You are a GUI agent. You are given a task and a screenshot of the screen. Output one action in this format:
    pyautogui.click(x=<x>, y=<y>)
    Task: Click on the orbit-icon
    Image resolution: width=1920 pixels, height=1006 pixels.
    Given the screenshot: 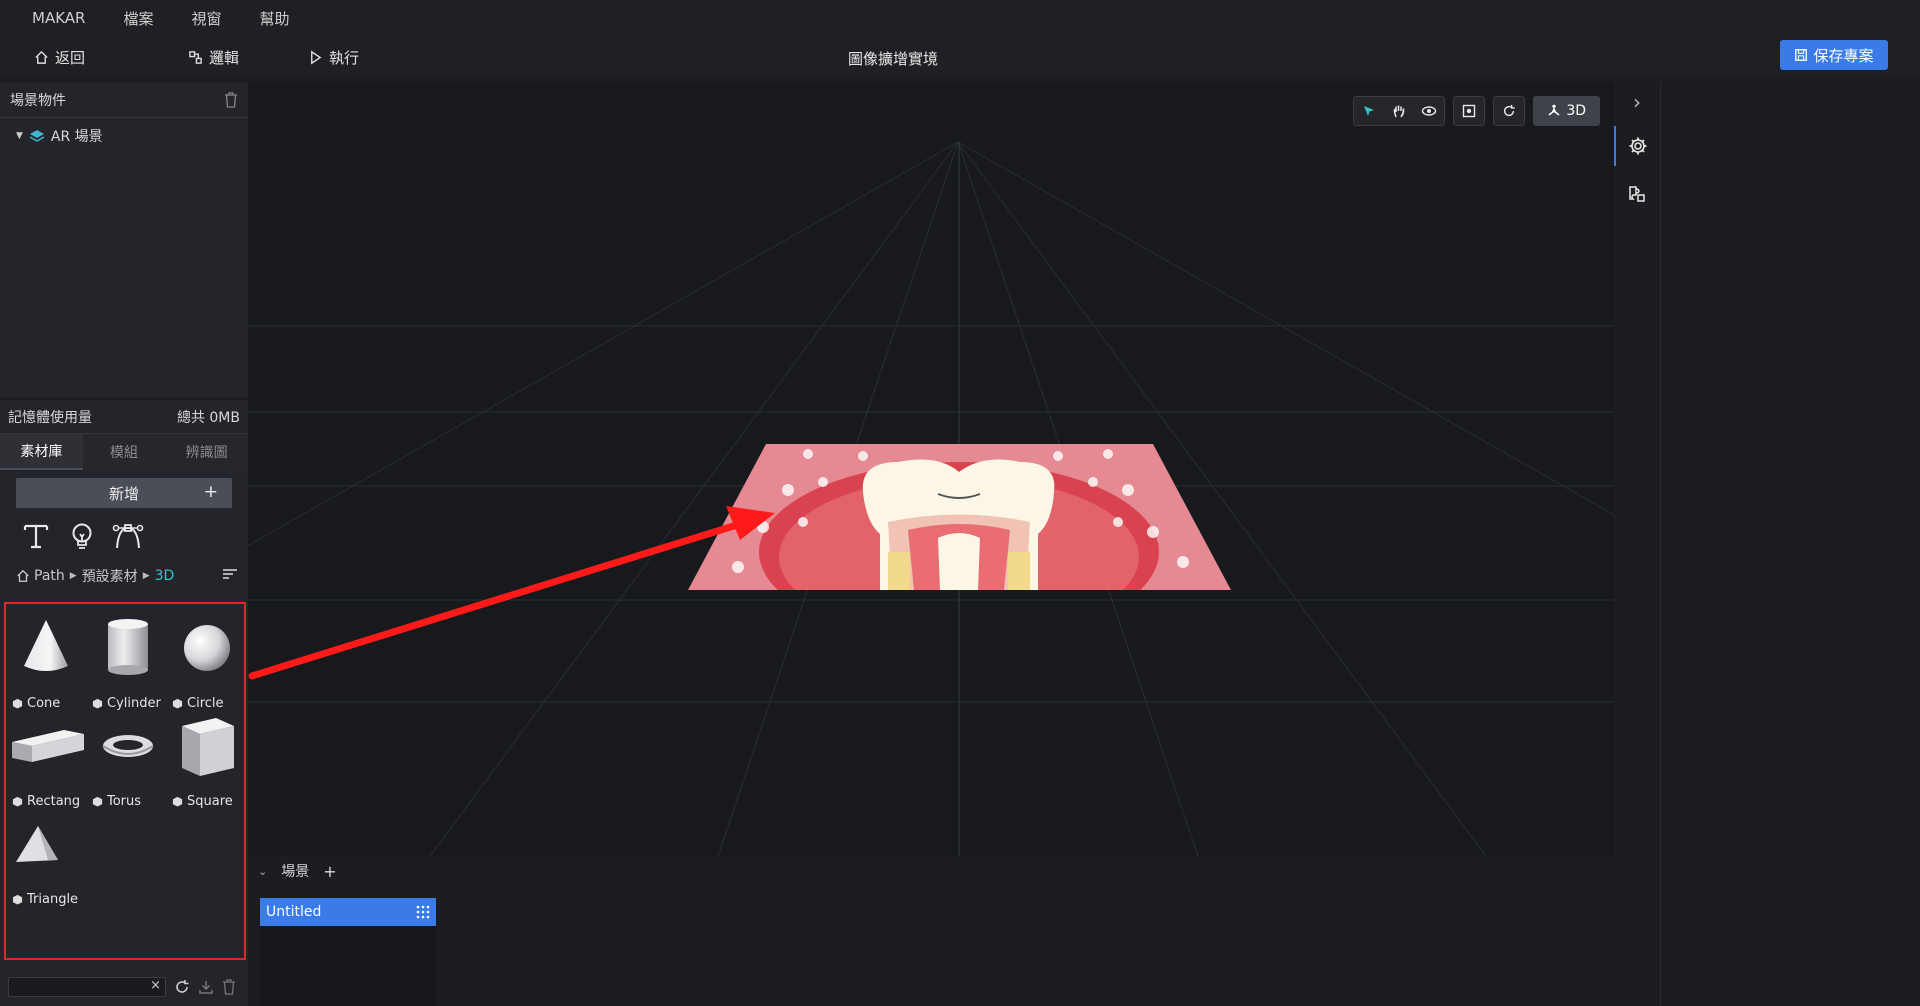 What is the action you would take?
    pyautogui.click(x=1429, y=111)
    